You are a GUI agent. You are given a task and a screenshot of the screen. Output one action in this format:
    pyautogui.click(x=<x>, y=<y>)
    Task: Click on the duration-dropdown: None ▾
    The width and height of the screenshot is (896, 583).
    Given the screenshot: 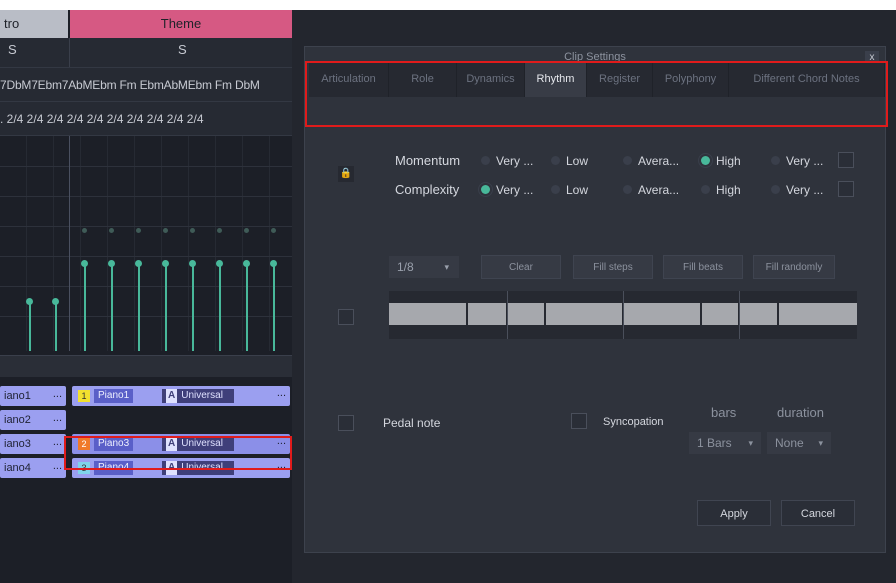 What is the action you would take?
    pyautogui.click(x=799, y=443)
    